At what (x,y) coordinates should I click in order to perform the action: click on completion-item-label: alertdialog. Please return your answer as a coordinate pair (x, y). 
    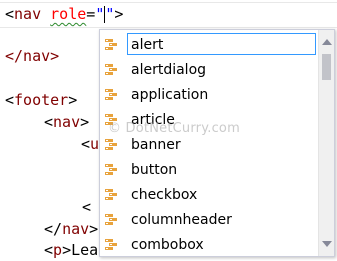
    Looking at the image, I should click on (169, 70).